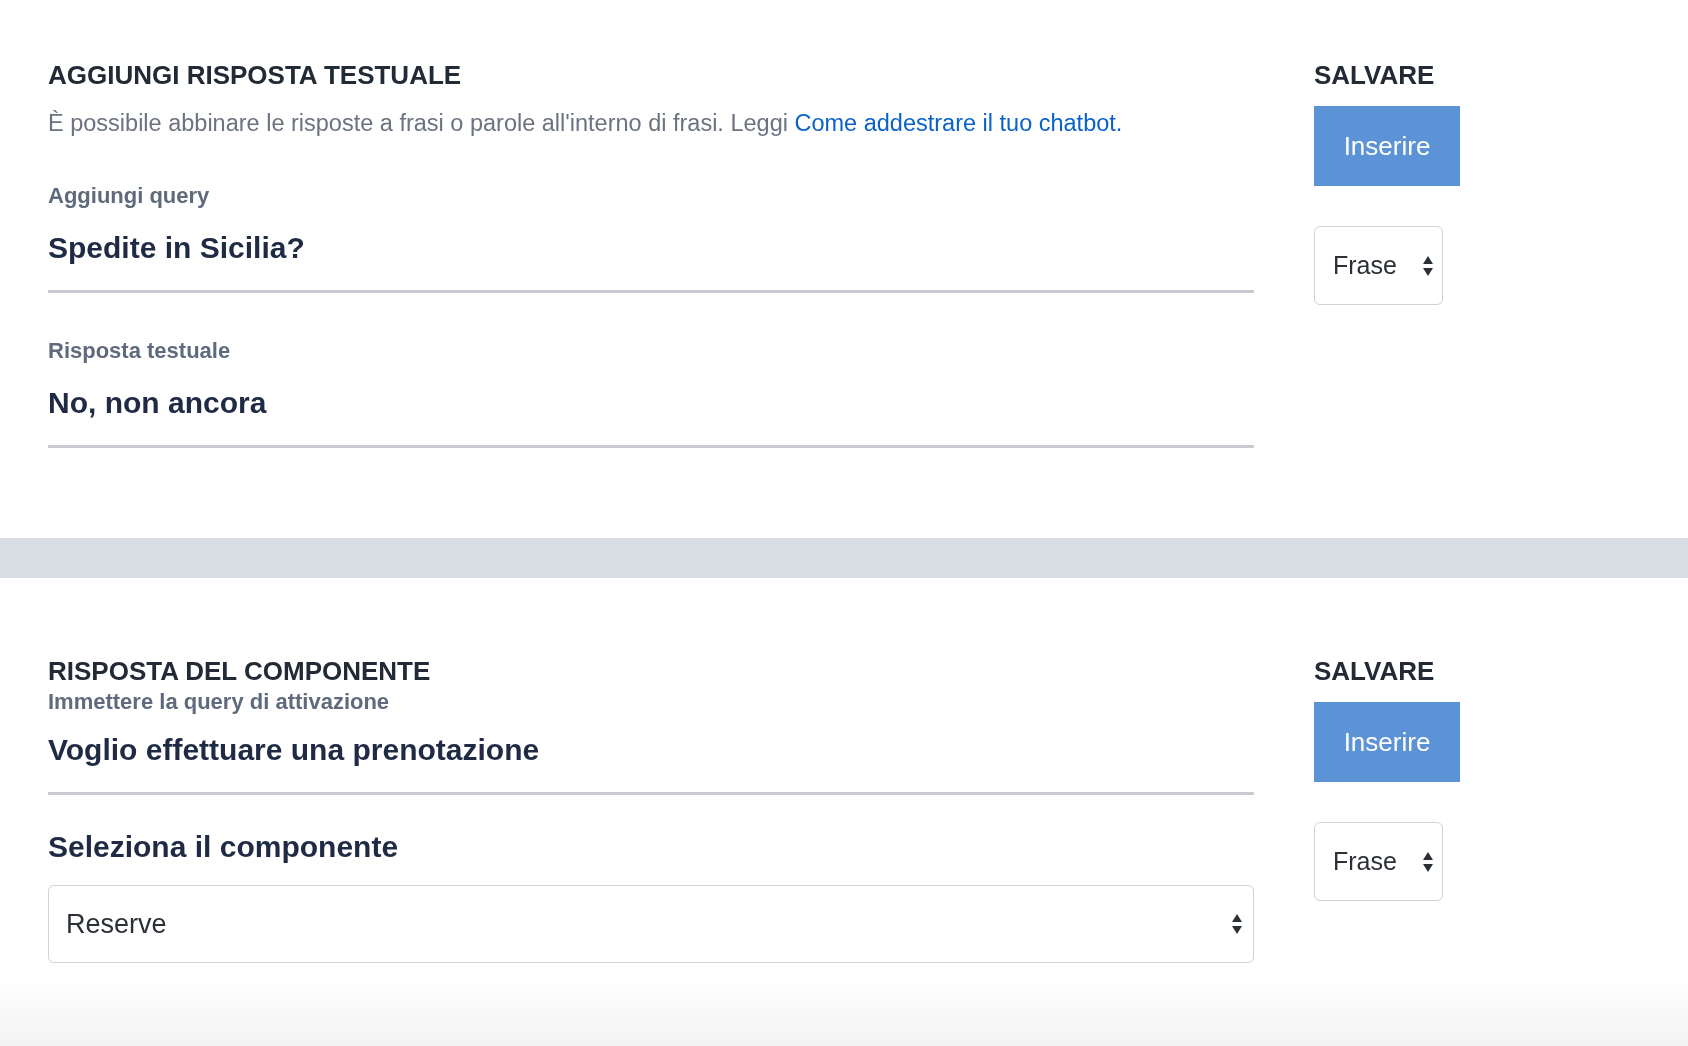  I want to click on description-text: È possibile abbinare le risposte a frasi o parole all'interno di frasi. Leggi Come addestrare il tuo chatbot., so click(586, 123).